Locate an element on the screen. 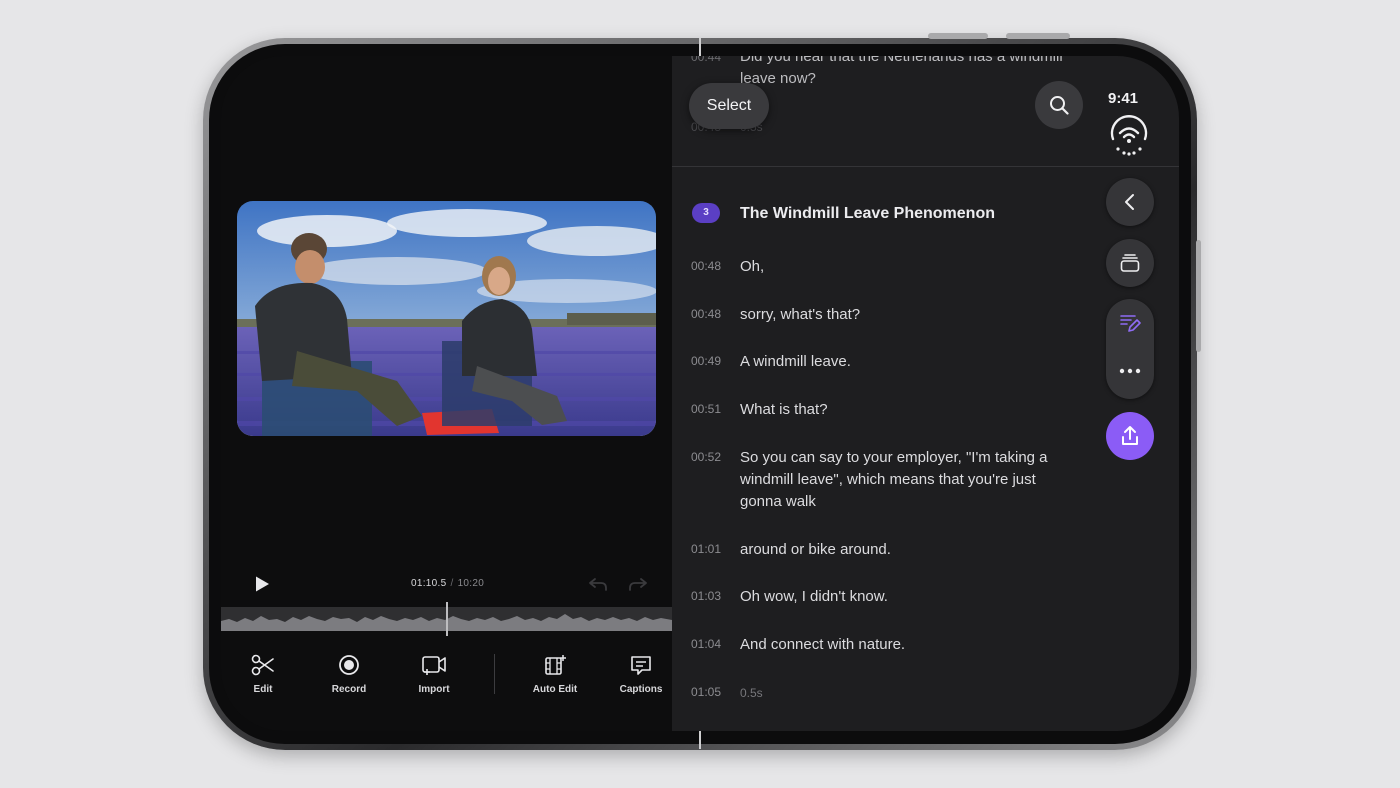 This screenshot has height=788, width=1400. layers-icon is located at coordinates (1130, 263).